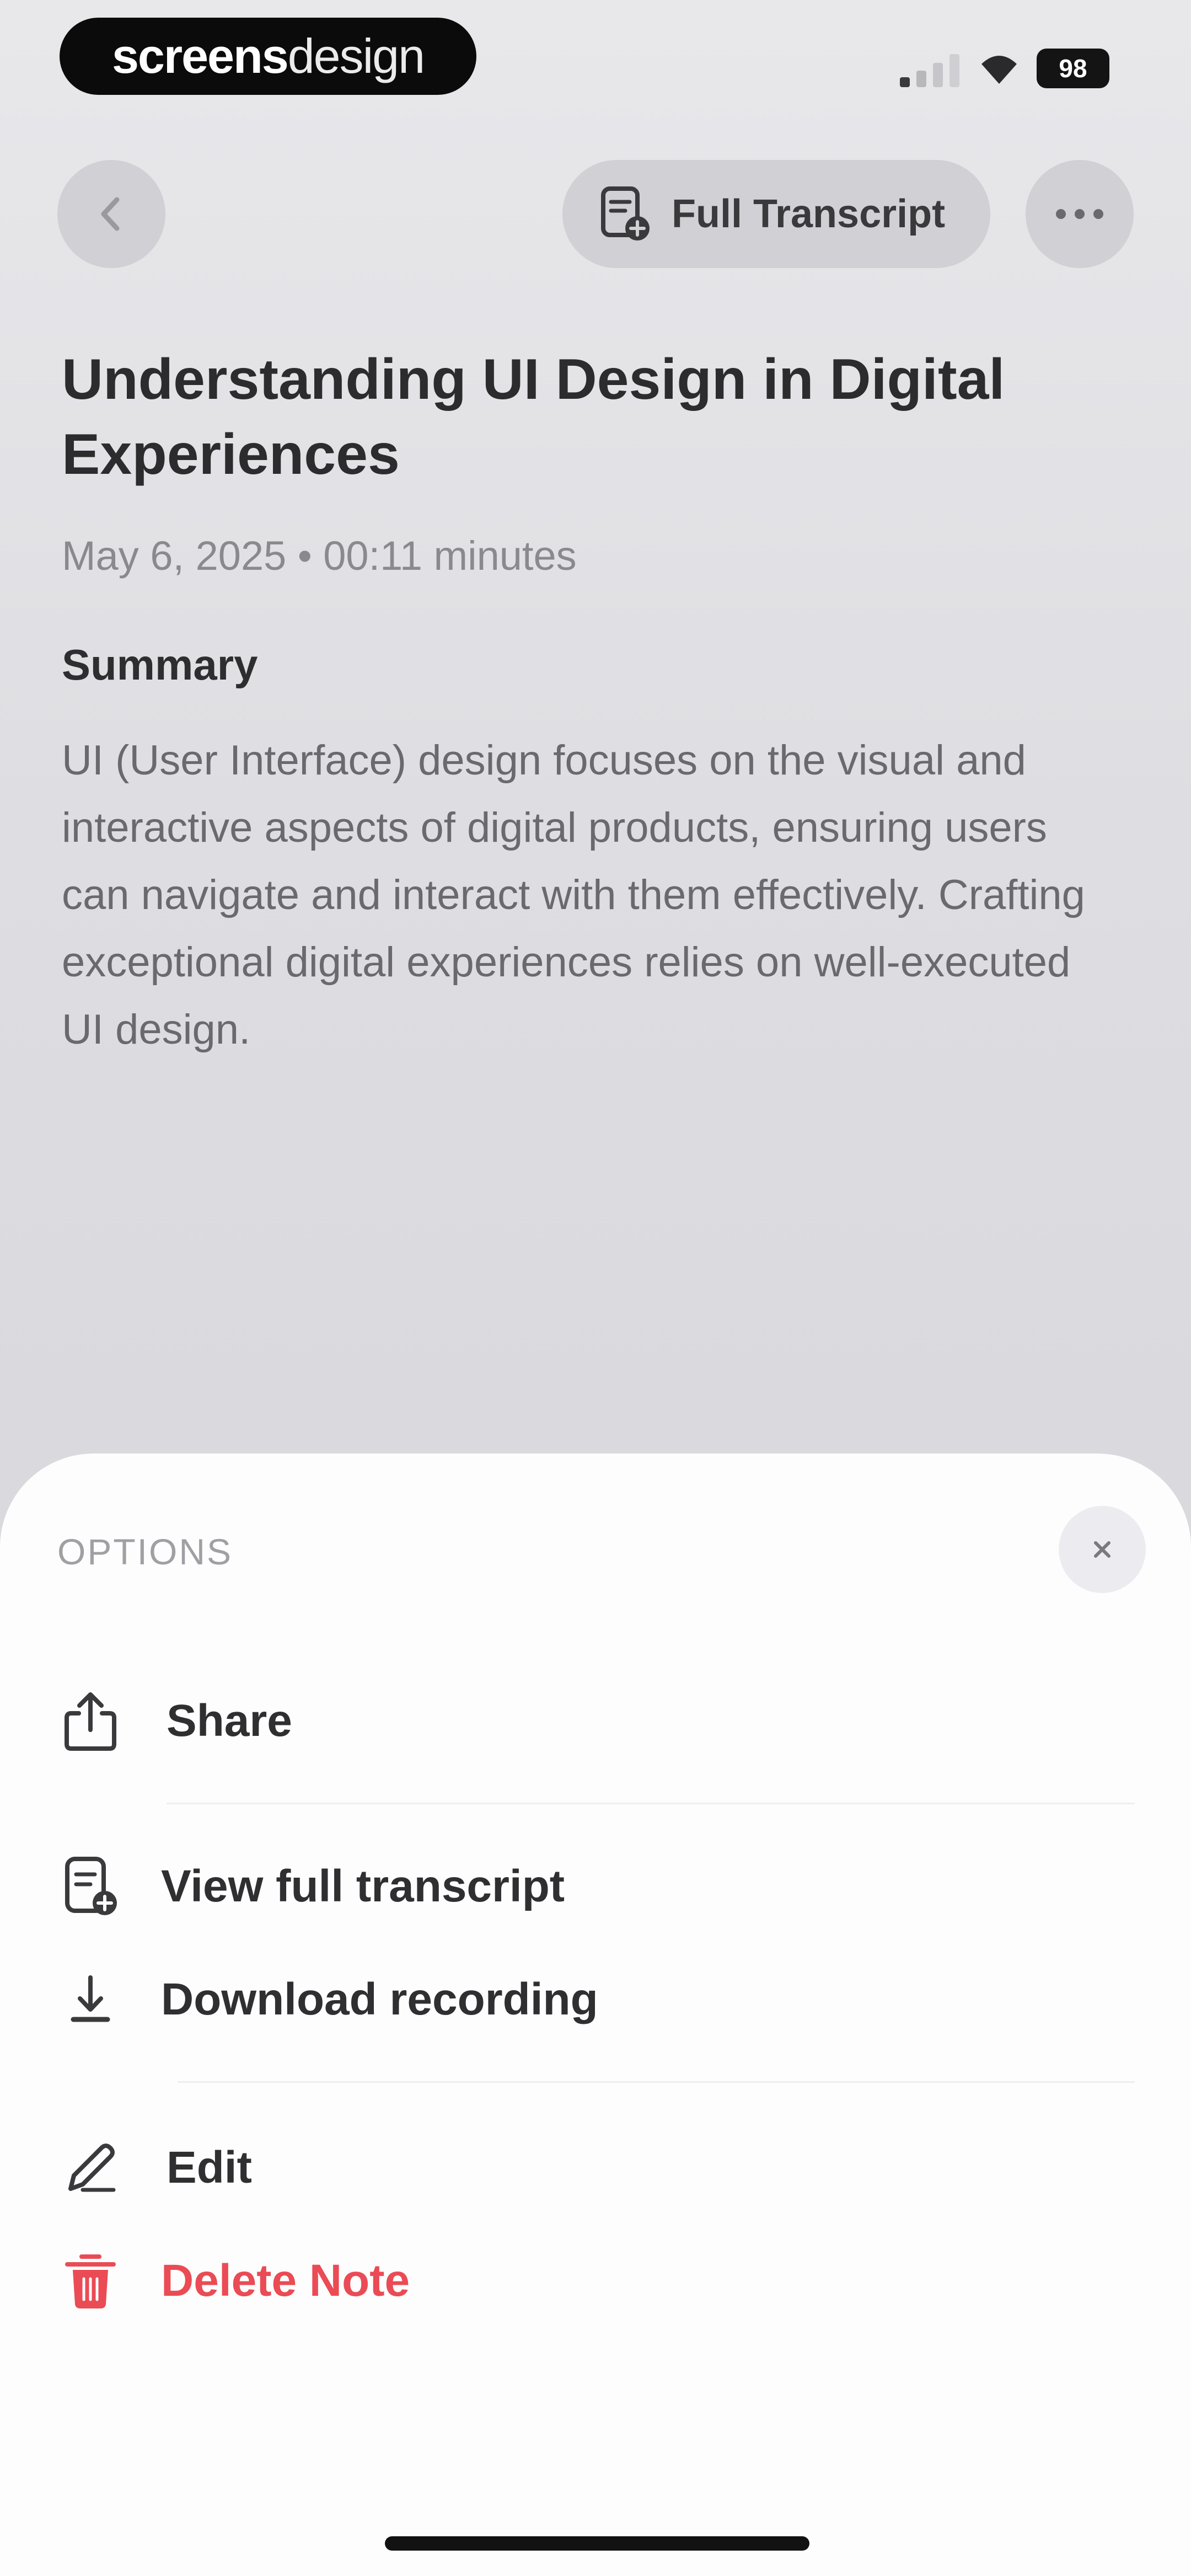 The width and height of the screenshot is (1191, 2576). I want to click on top-navigation: Full Transcript, so click(595, 215).